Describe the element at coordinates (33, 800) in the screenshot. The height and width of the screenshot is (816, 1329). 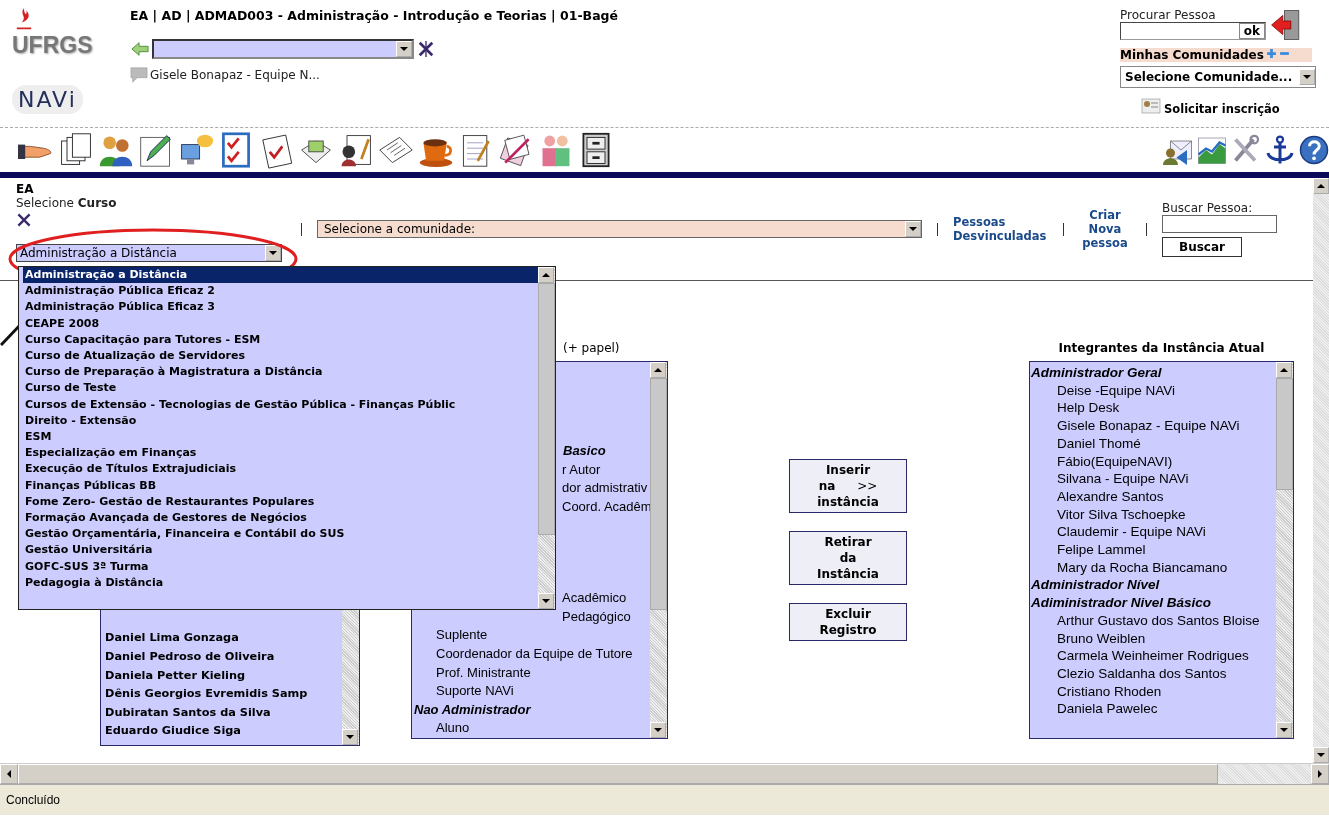
I see `status-text: Concluído` at that location.